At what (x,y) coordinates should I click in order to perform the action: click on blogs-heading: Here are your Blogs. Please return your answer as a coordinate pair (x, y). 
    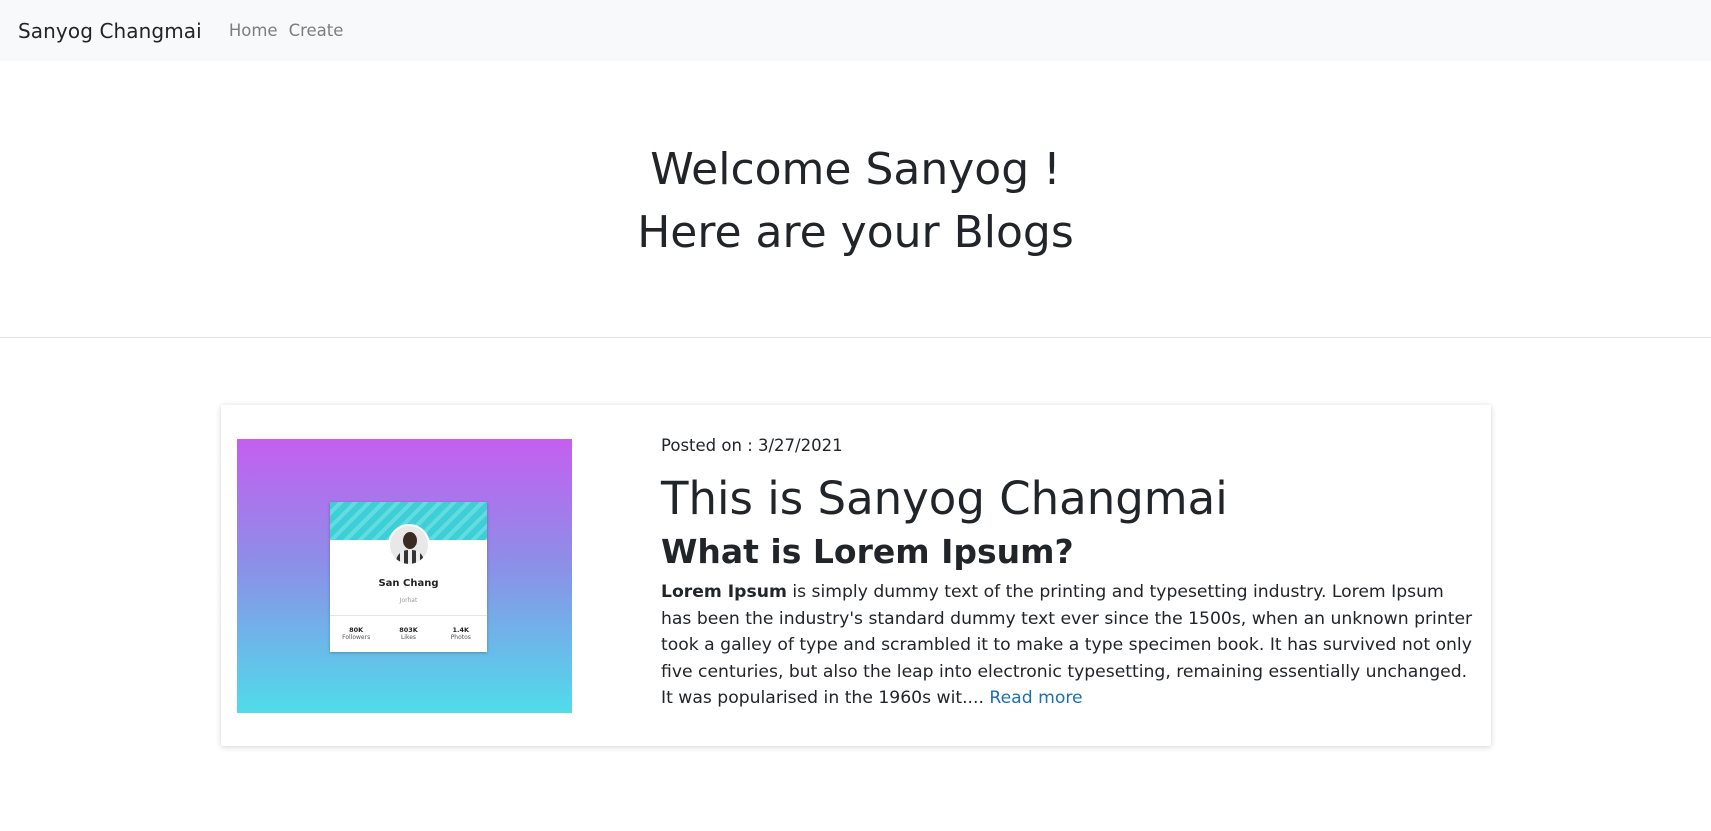
    Looking at the image, I should click on (855, 232).